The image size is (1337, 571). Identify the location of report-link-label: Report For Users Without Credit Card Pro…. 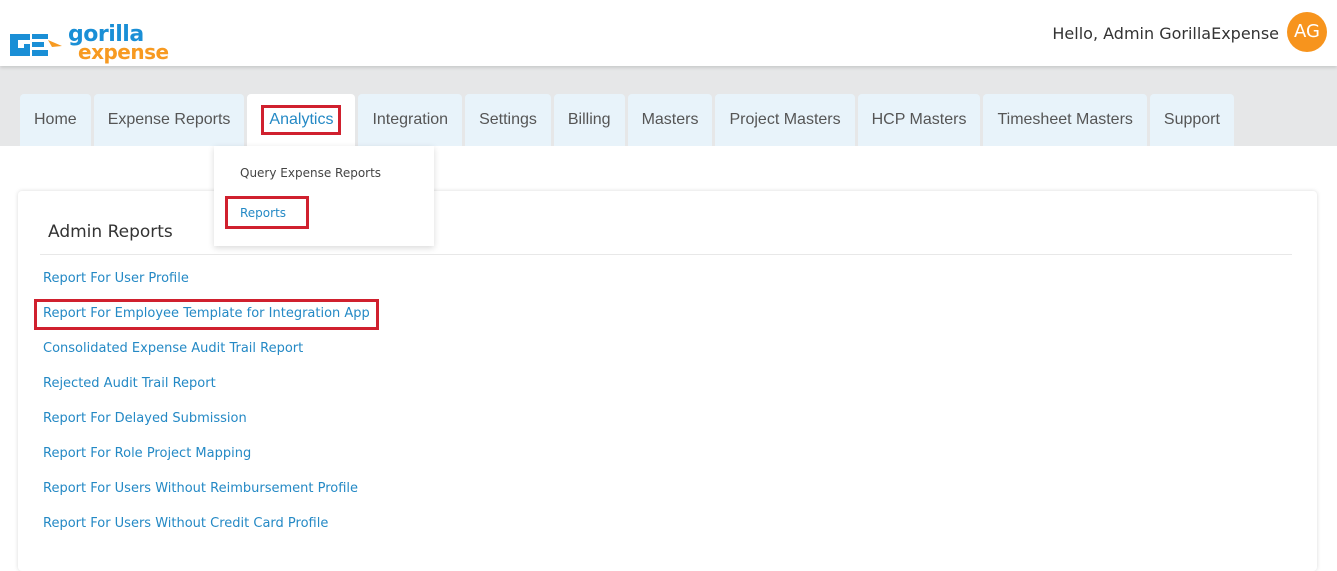
(186, 523).